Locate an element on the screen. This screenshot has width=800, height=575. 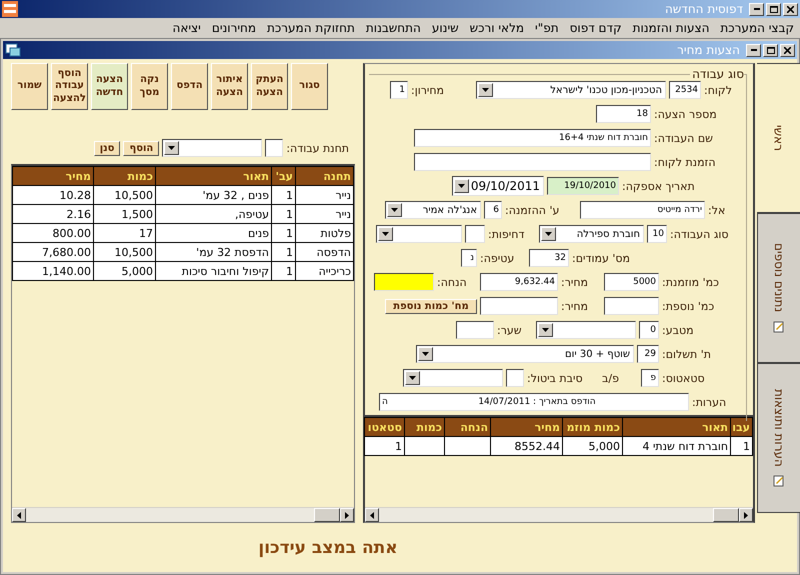
input-field: חוברת דוח שנתי 16+4 is located at coordinates (532, 138).